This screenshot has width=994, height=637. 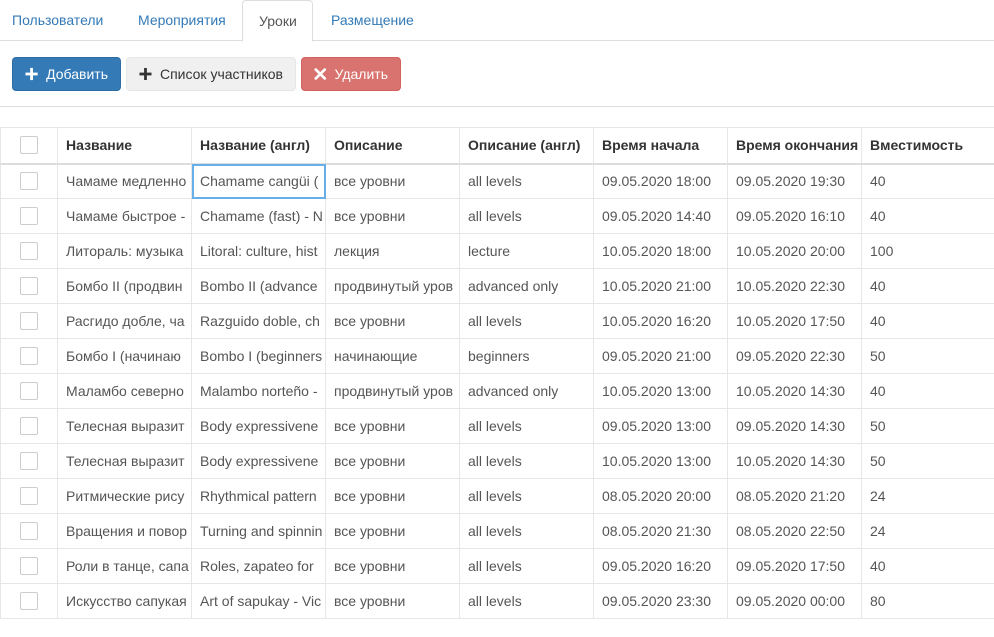 What do you see at coordinates (258, 181) in the screenshot?
I see `name-en-cell: Chamame cangüi (` at bounding box center [258, 181].